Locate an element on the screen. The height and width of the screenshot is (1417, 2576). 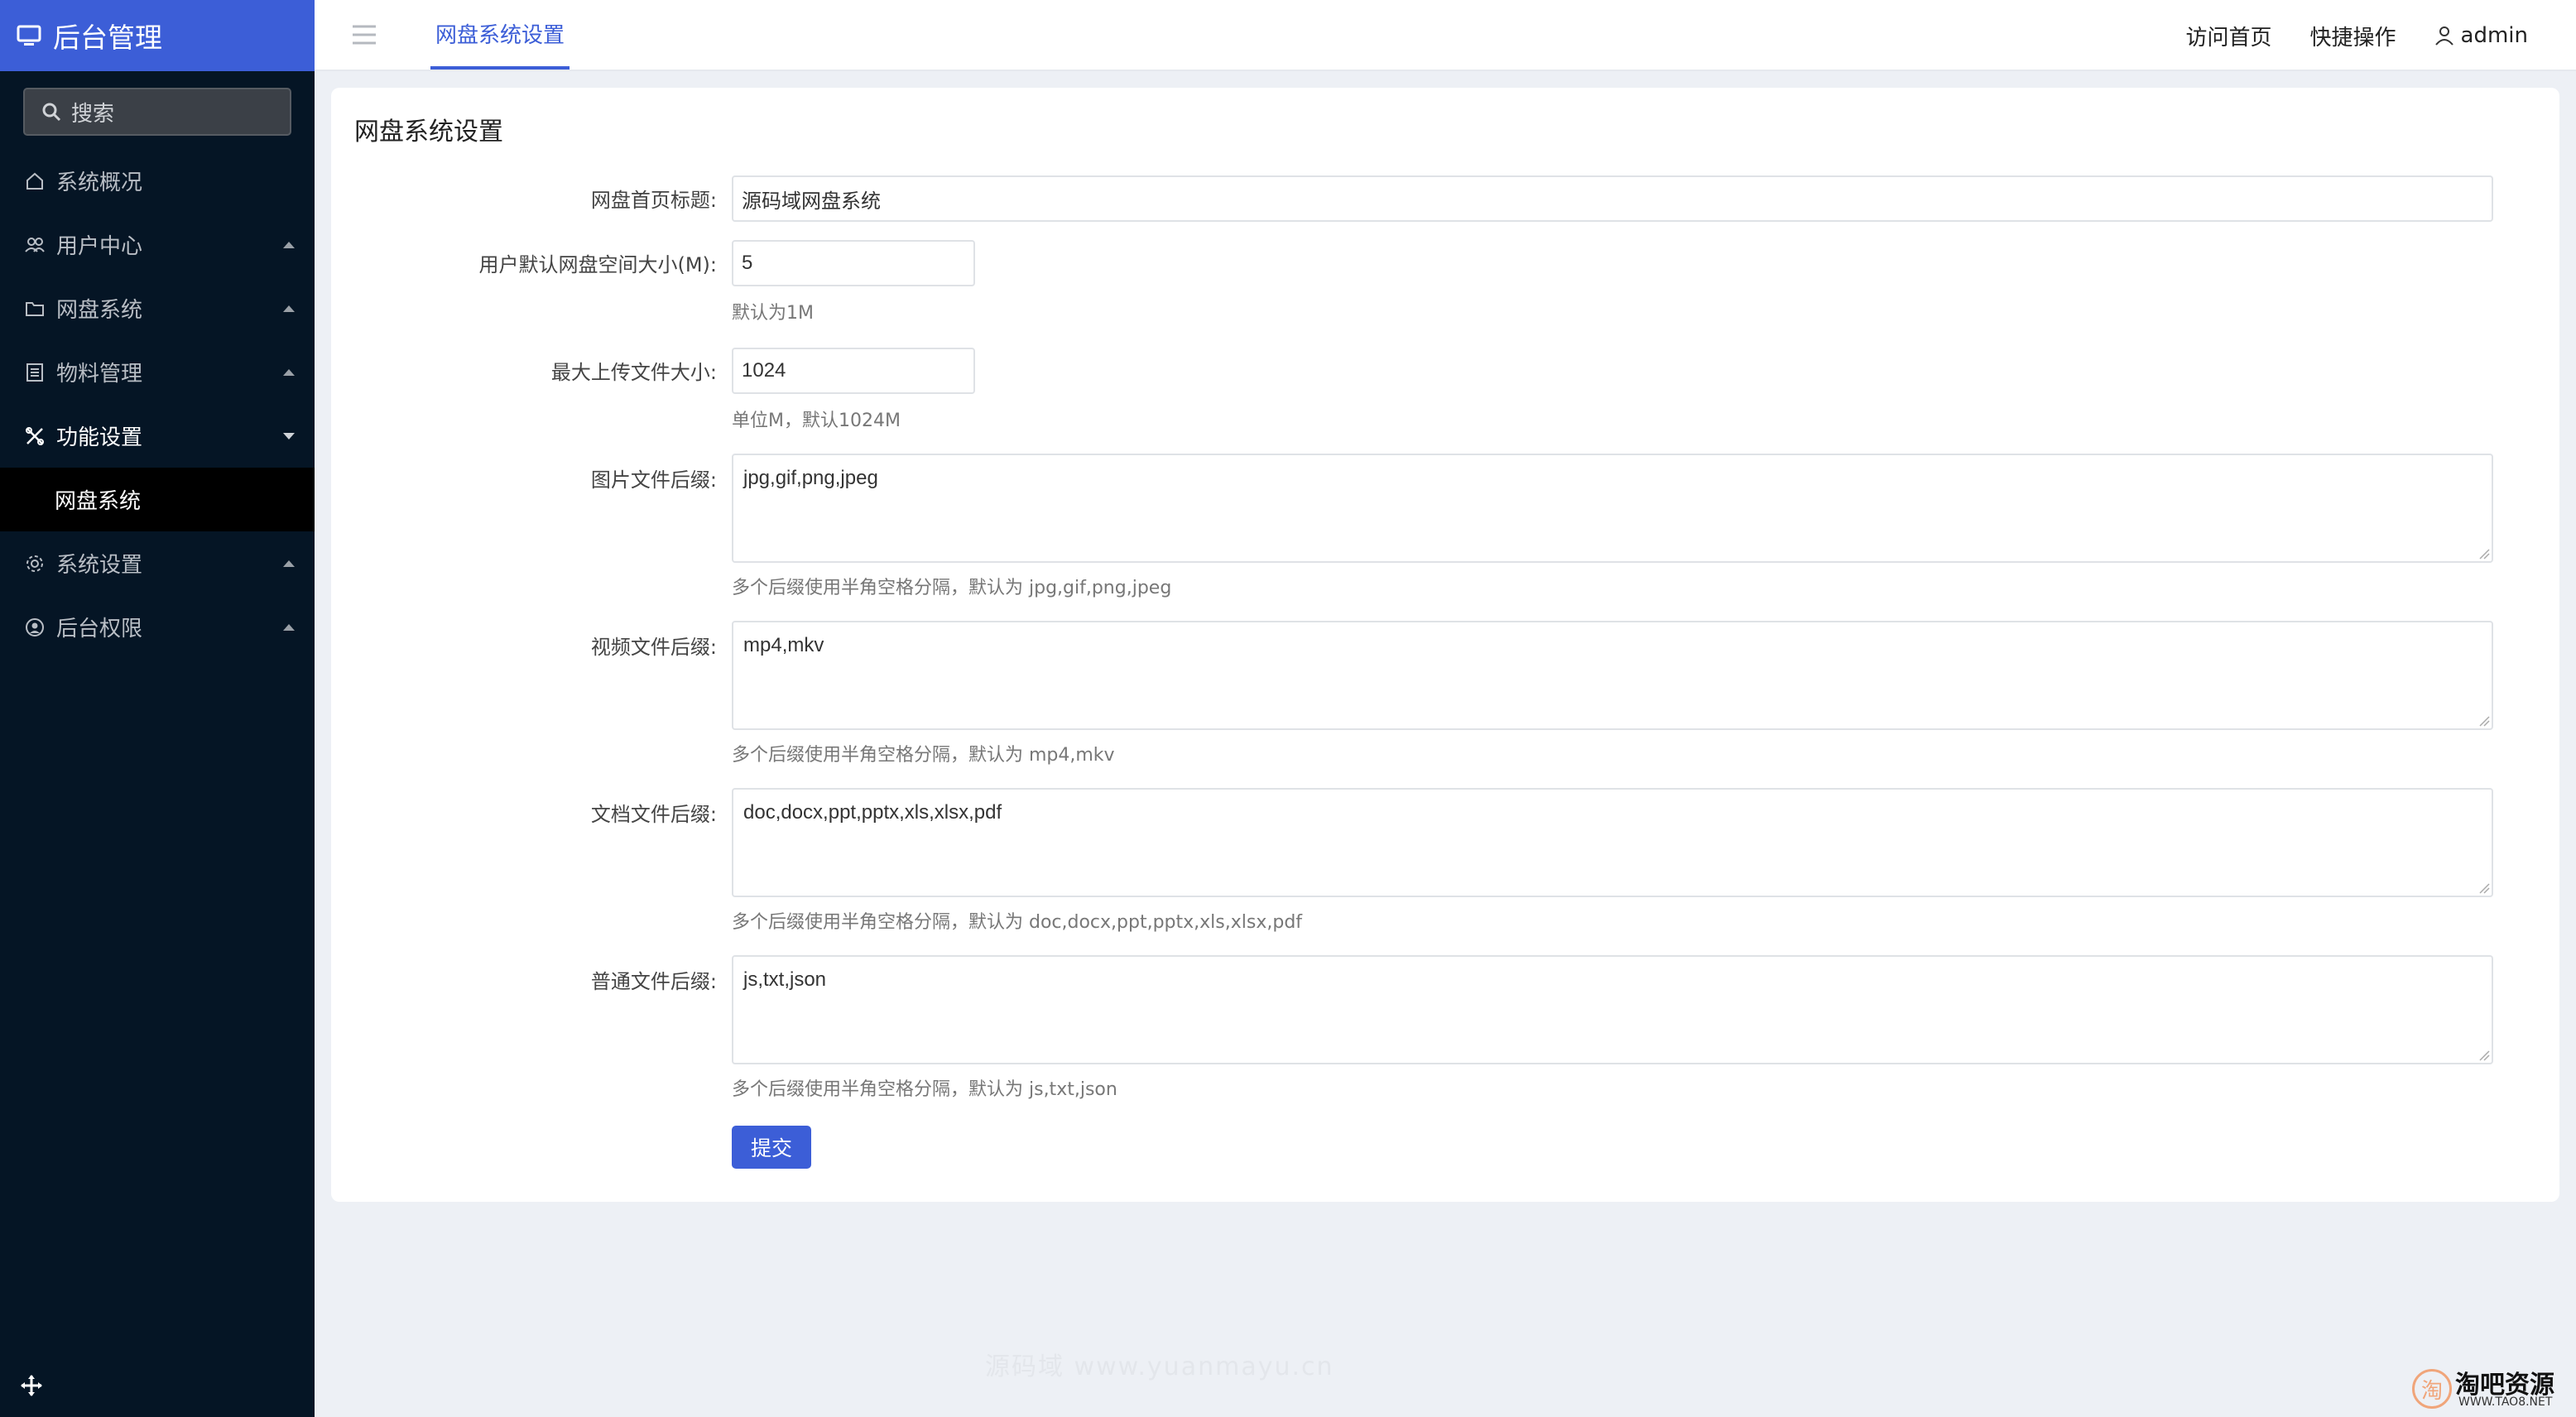
max-upload-hint: 单位M，默认1024M is located at coordinates (816, 421).